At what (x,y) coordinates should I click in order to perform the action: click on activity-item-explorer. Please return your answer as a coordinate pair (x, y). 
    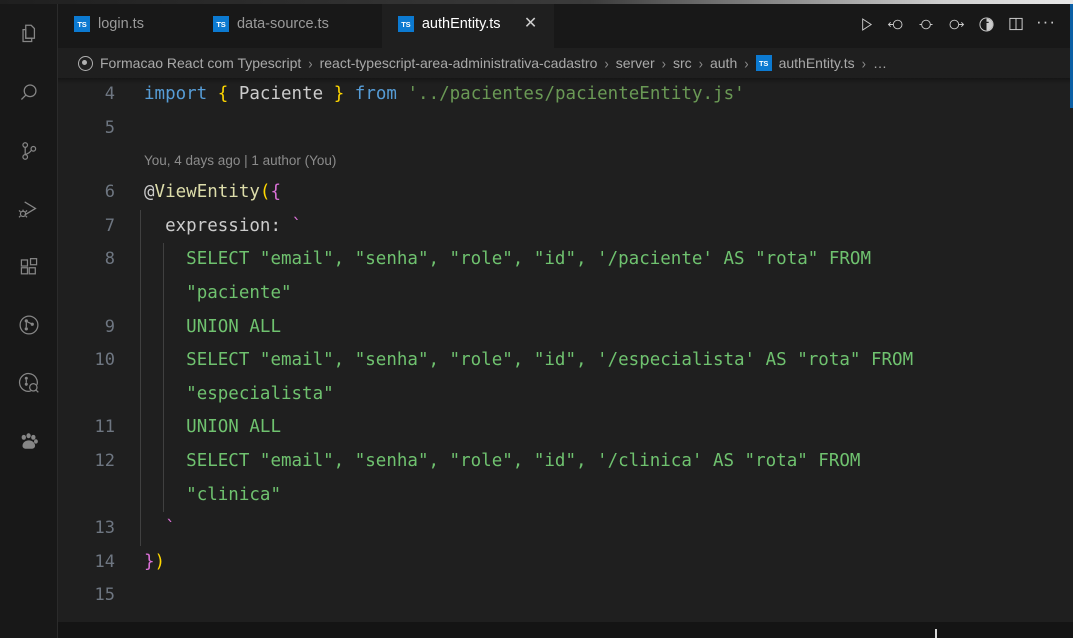
    Looking at the image, I should click on (29, 35).